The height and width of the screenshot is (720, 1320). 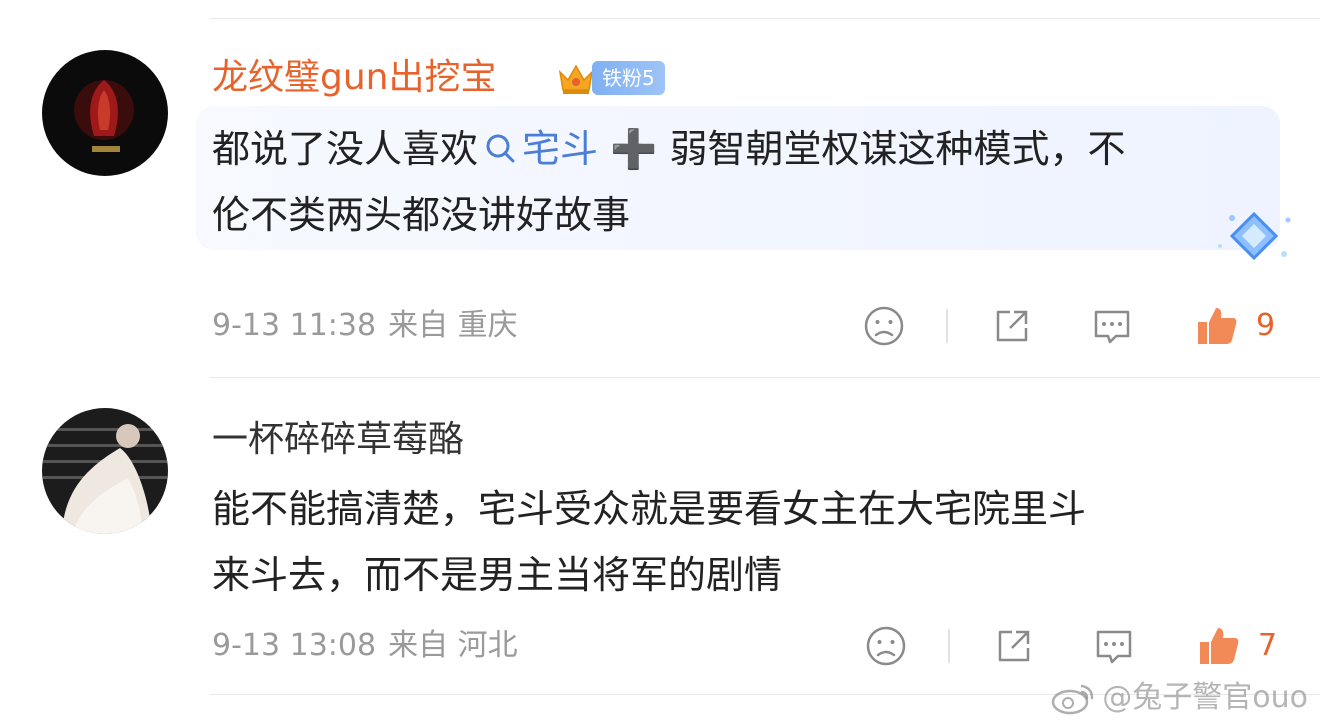 What do you see at coordinates (1205, 697) in the screenshot?
I see `watermark-text: @兔子警官ouo` at bounding box center [1205, 697].